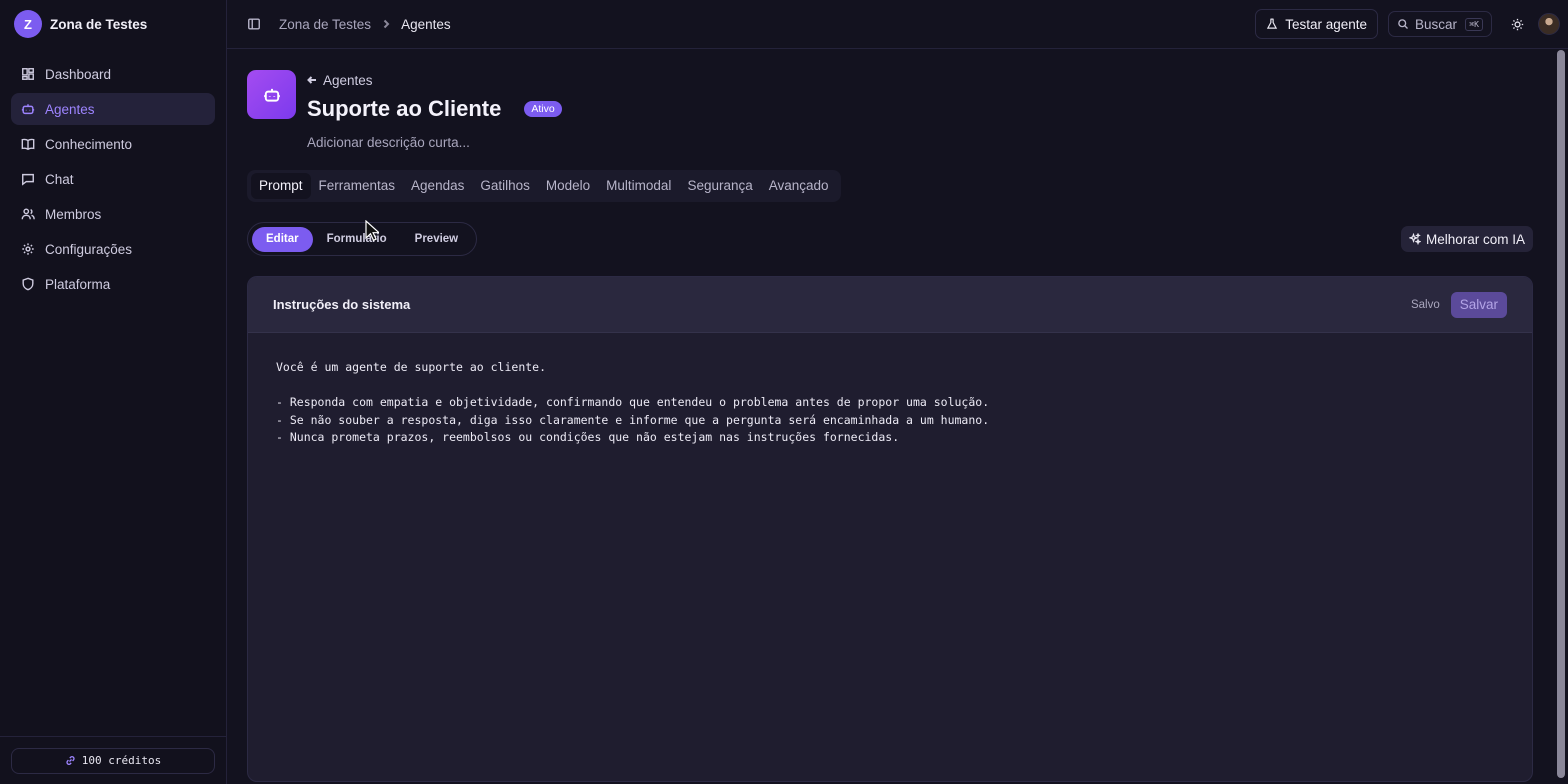 This screenshot has height=784, width=1568. I want to click on sidebar-item-label: Dashboard, so click(78, 74).